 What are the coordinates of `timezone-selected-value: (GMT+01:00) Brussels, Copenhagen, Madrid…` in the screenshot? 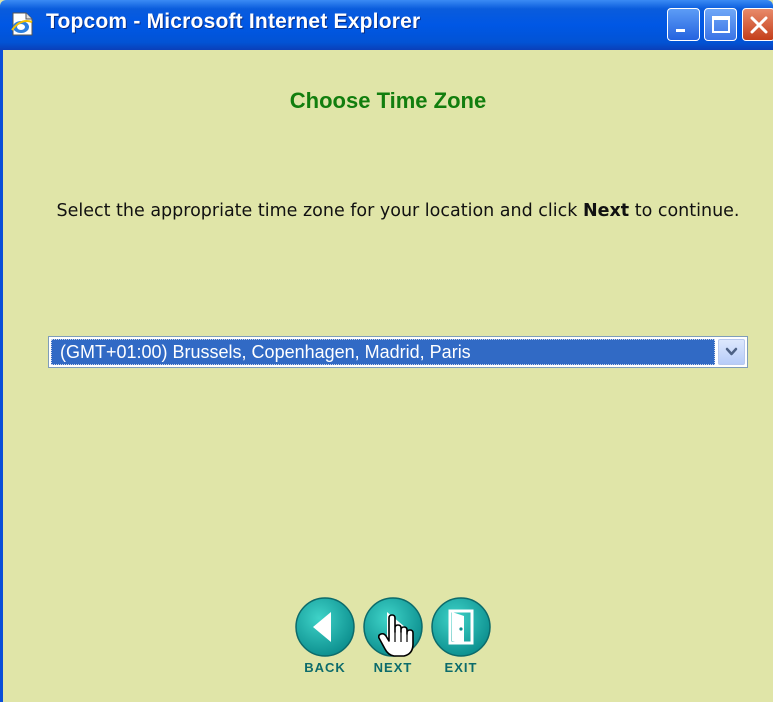 It's located at (383, 352).